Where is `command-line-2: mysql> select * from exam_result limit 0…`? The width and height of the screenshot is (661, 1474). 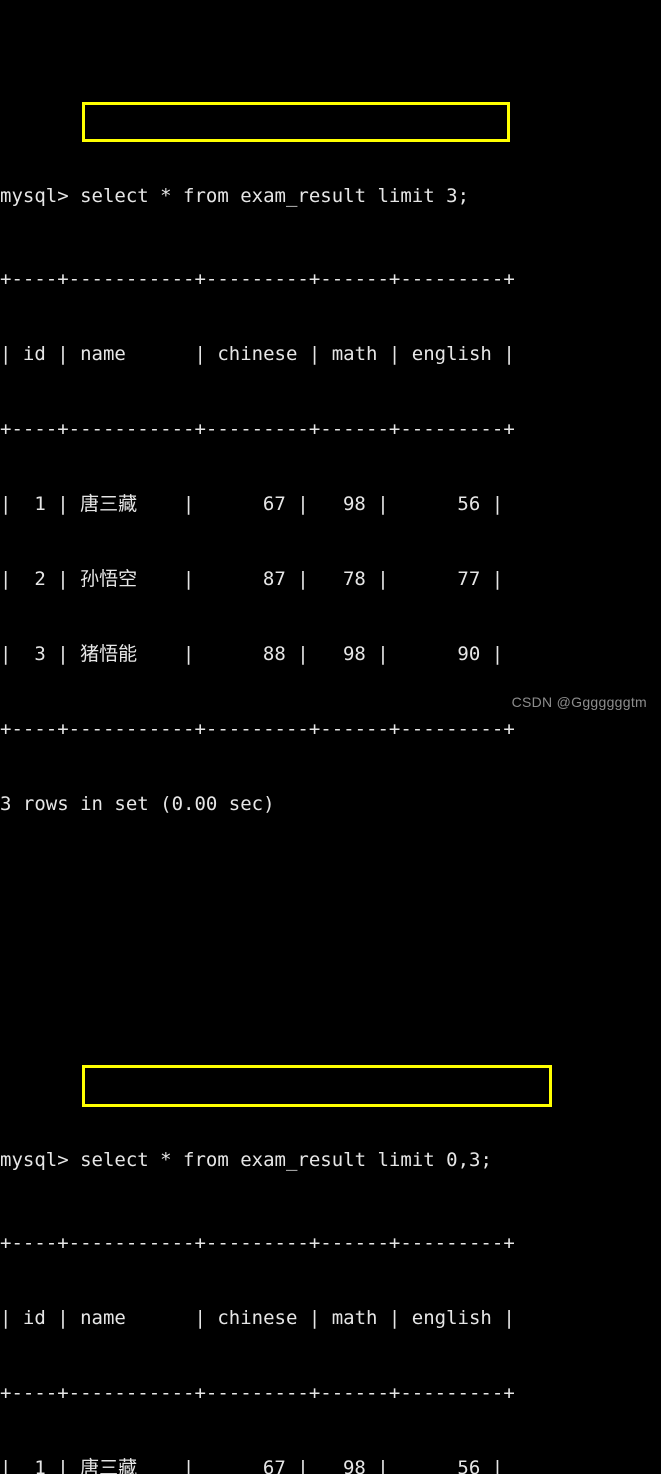 command-line-2: mysql> select * from exam_result limit 0… is located at coordinates (330, 1160).